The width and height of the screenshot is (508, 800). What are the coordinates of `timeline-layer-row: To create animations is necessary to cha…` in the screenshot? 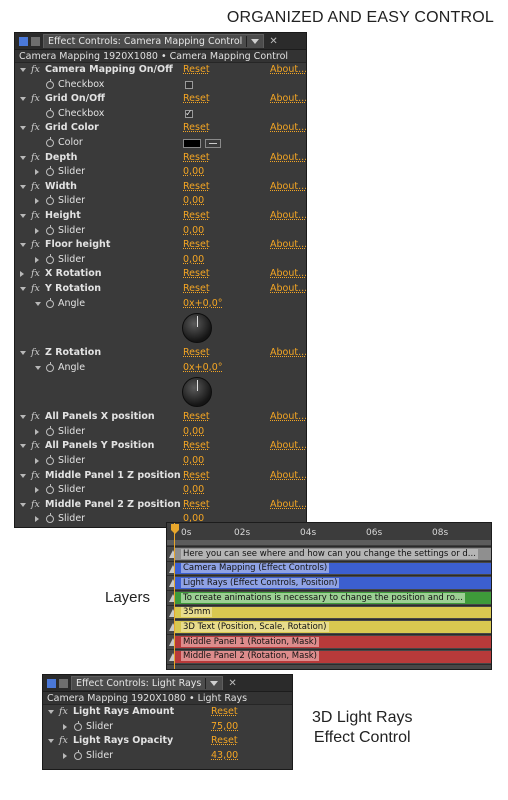 It's located at (329, 598).